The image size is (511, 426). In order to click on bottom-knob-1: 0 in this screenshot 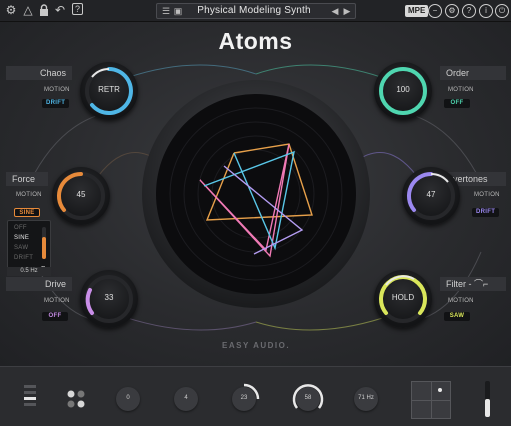, I will do `click(128, 399)`.